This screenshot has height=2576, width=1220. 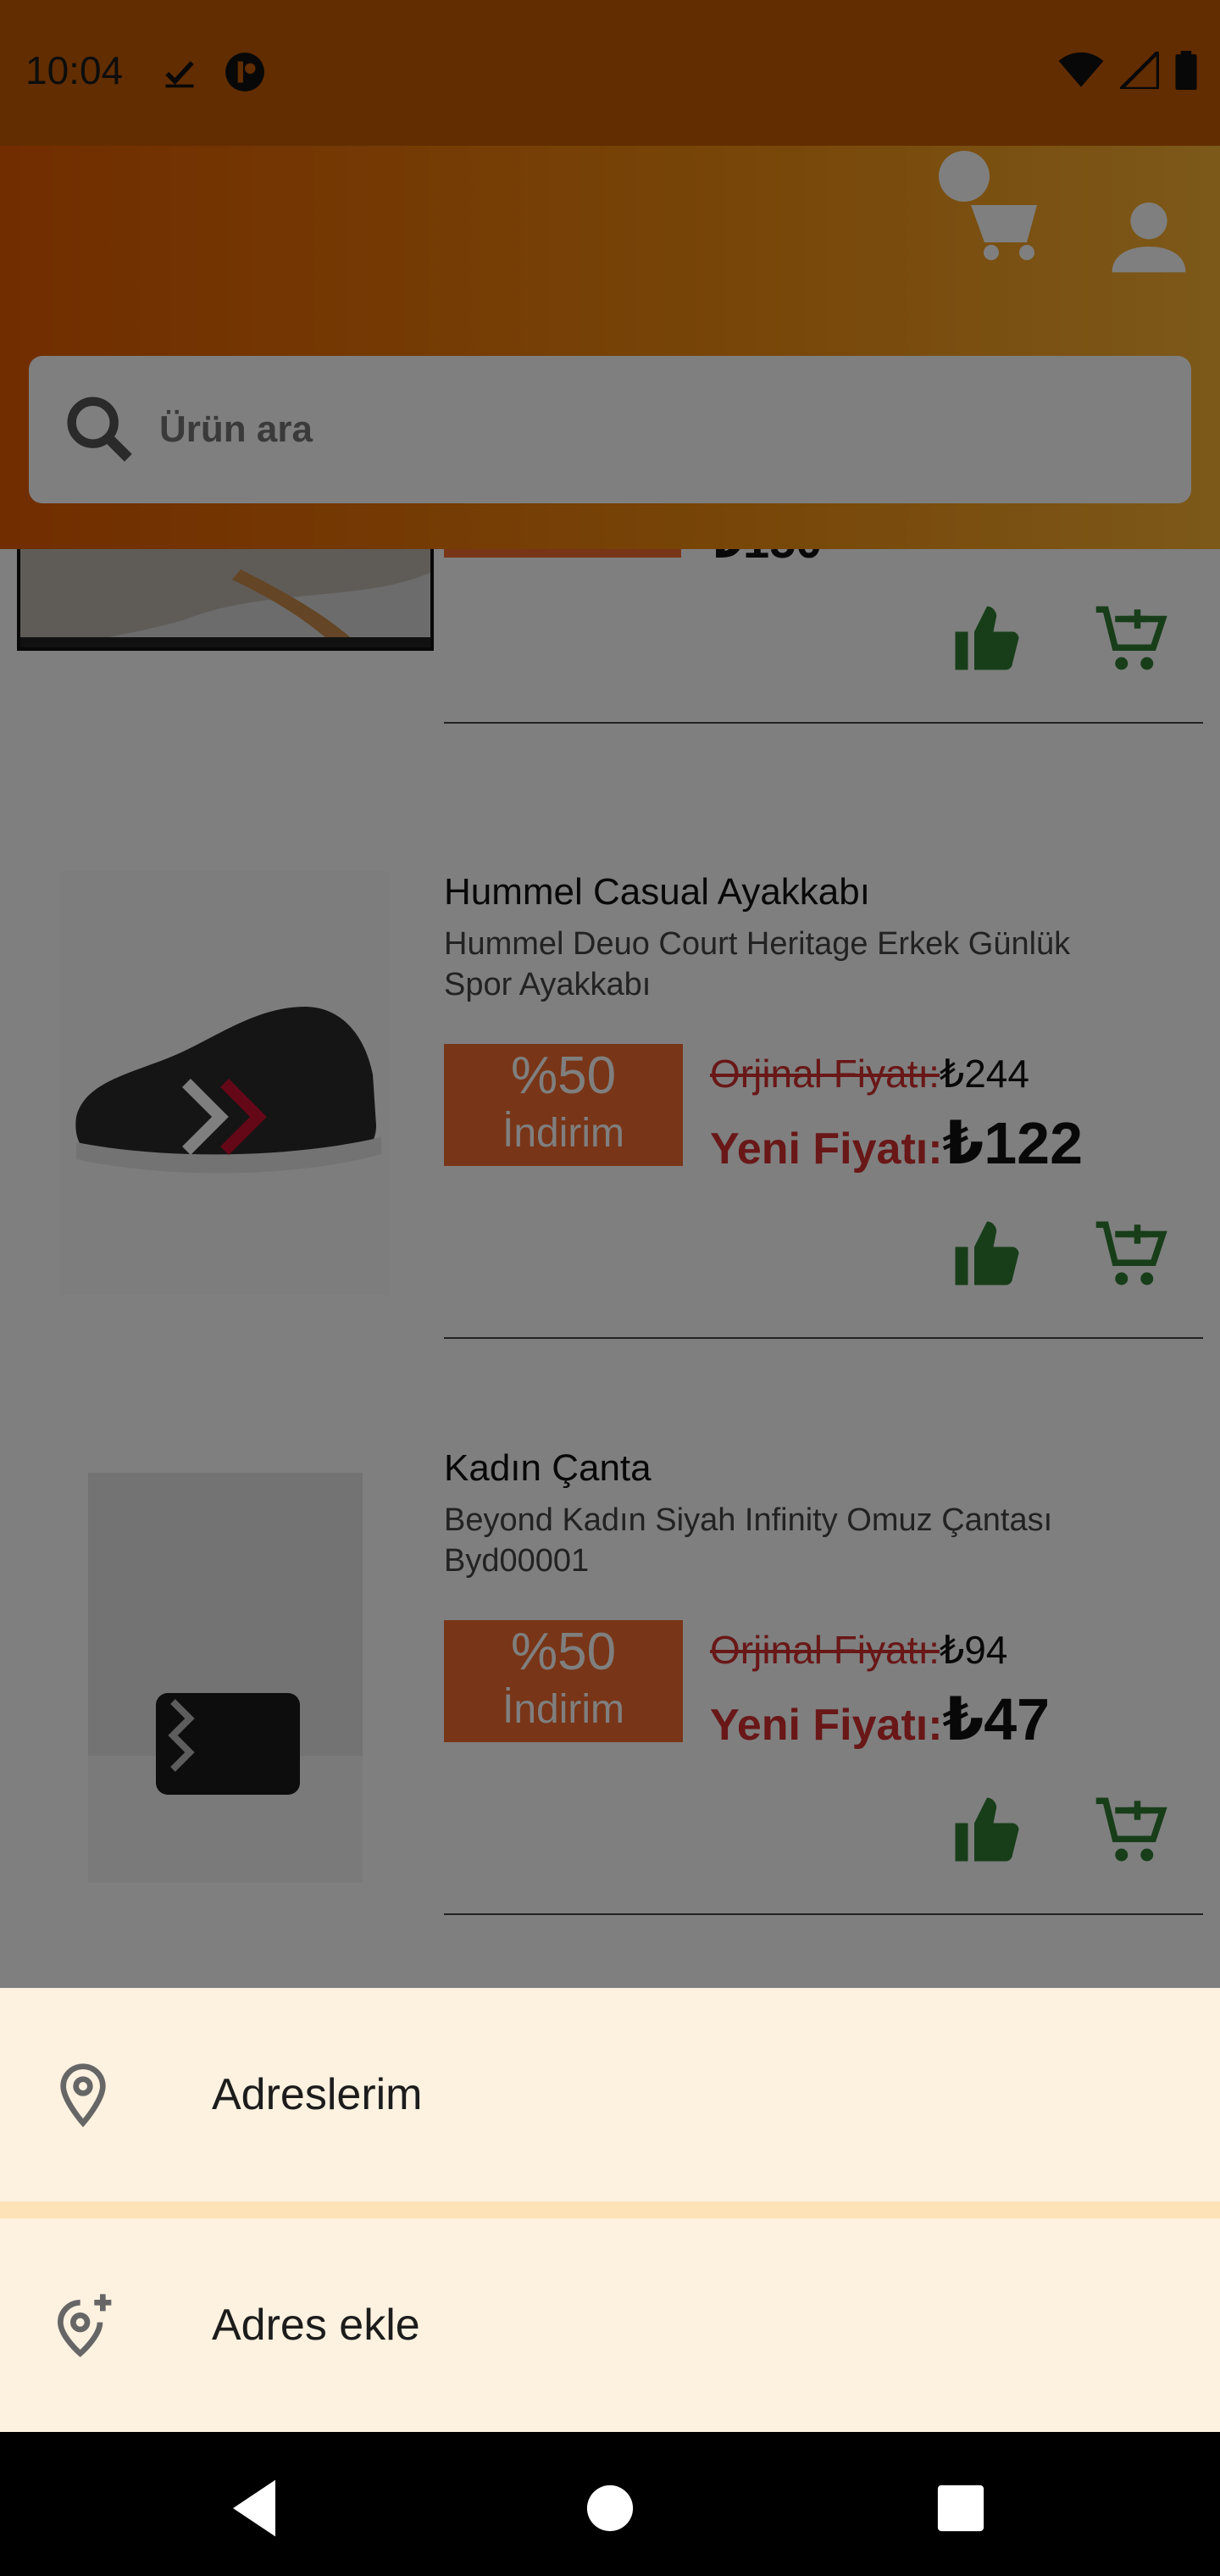 I want to click on sheet-item-label: Adres ekle, so click(x=316, y=2325).